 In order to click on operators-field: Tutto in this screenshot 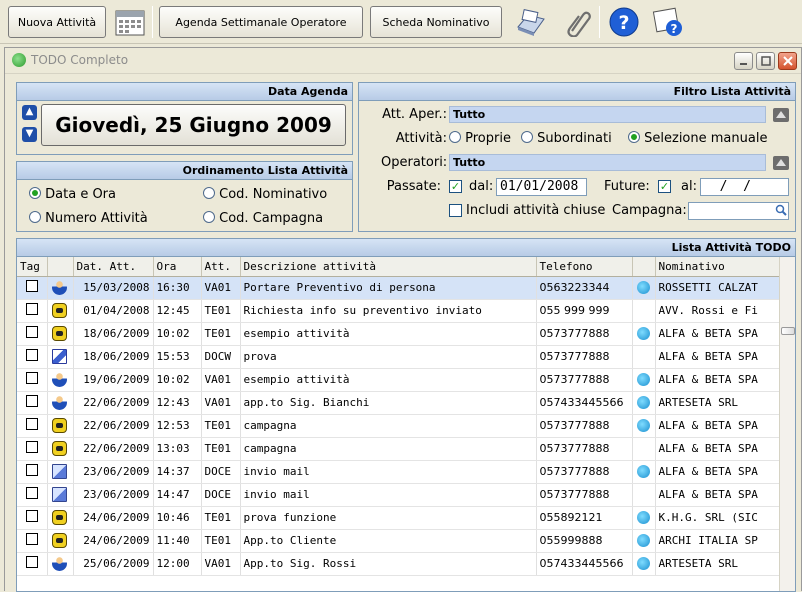, I will do `click(607, 162)`.